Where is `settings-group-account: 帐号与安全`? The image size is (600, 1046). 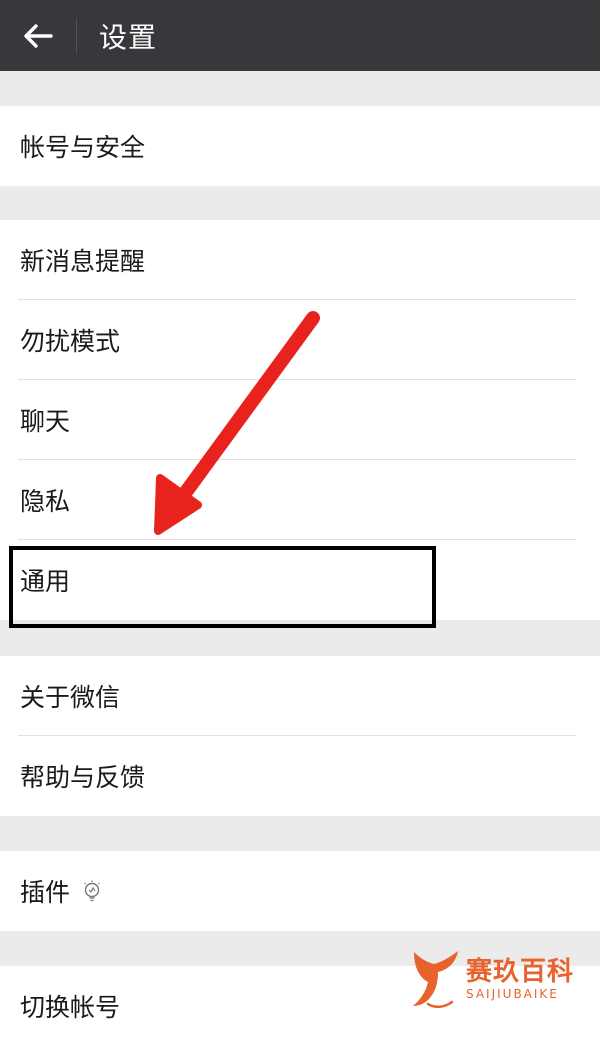
settings-group-account: 帐号与安全 is located at coordinates (300, 146).